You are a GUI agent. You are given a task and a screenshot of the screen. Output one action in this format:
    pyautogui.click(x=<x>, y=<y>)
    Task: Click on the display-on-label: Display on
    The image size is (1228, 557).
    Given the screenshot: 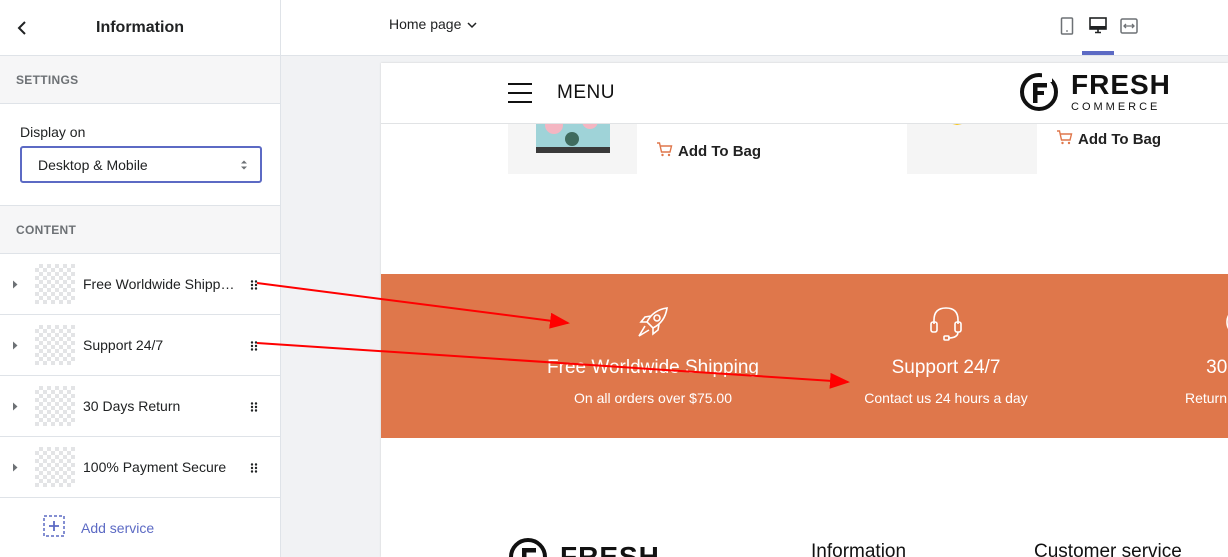 What is the action you would take?
    pyautogui.click(x=53, y=132)
    